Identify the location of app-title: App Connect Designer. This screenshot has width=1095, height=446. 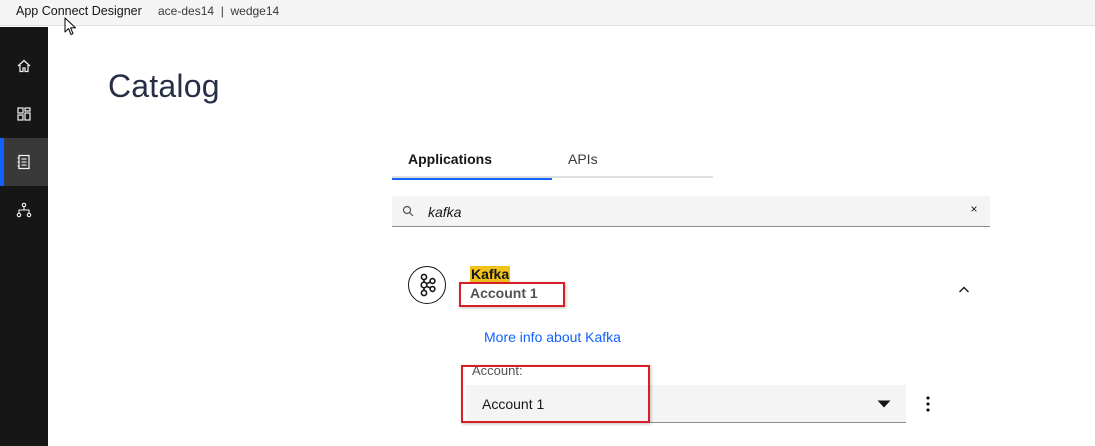
(79, 11).